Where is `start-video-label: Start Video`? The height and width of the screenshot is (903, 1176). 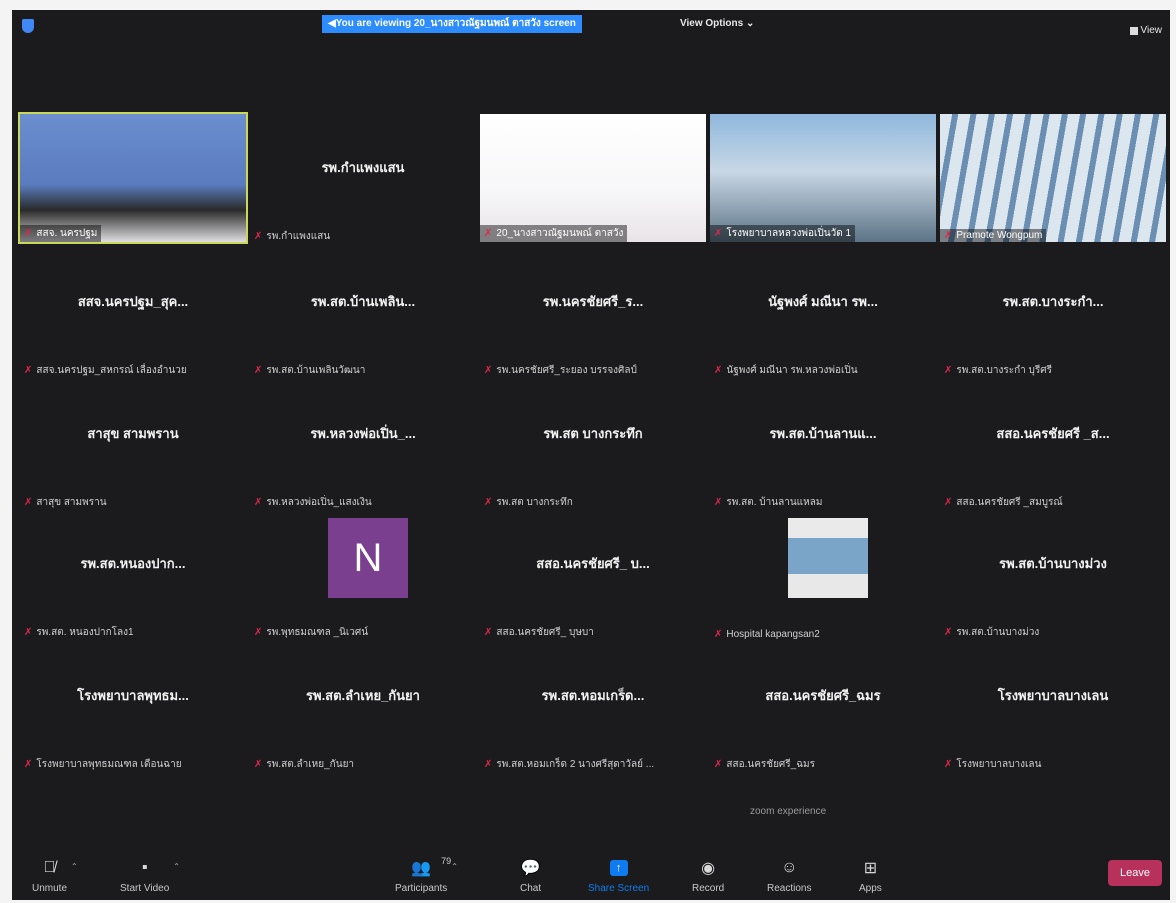 start-video-label: Start Video is located at coordinates (145, 888).